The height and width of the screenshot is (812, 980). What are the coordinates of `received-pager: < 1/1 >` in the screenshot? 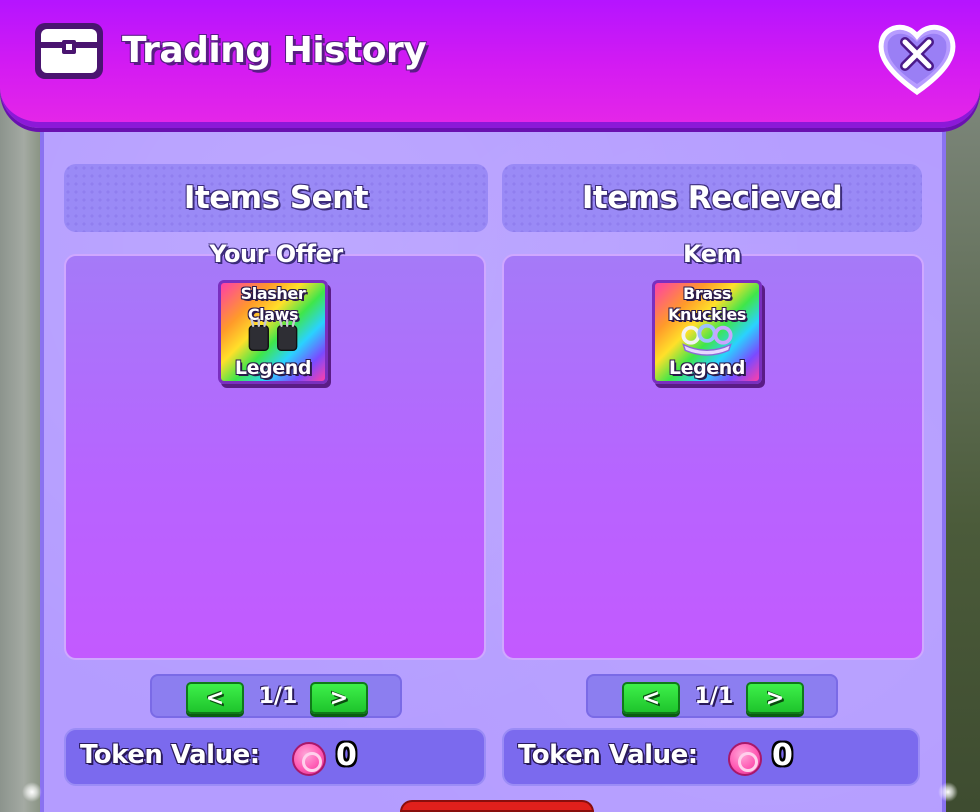 It's located at (712, 696).